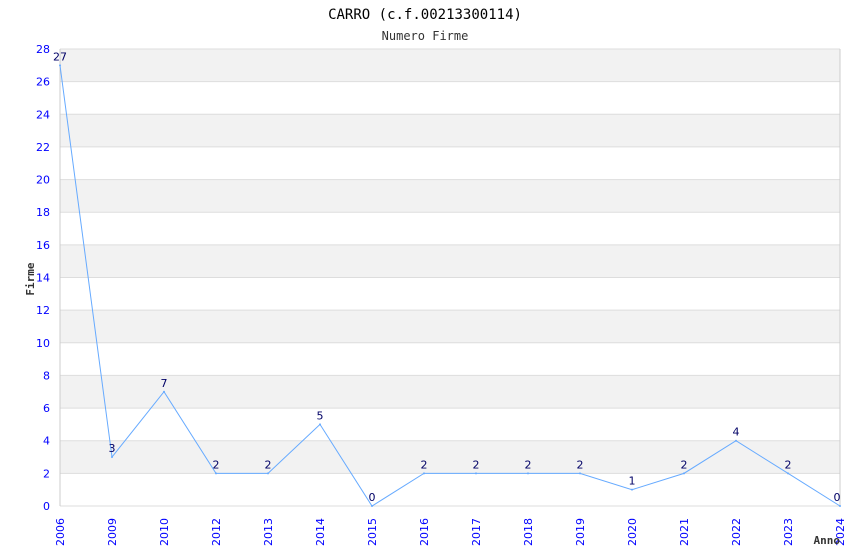 This screenshot has height=550, width=850. I want to click on data-label: 3, so click(112, 448).